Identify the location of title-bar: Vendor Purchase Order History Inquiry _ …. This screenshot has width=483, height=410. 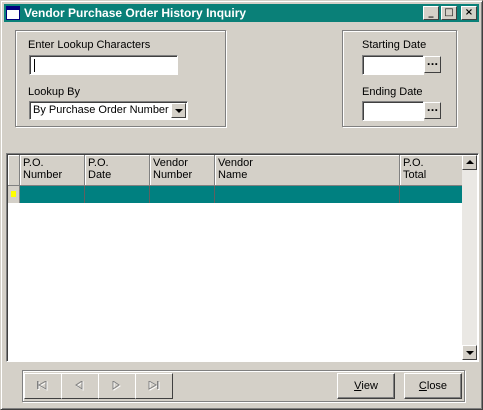
(241, 13).